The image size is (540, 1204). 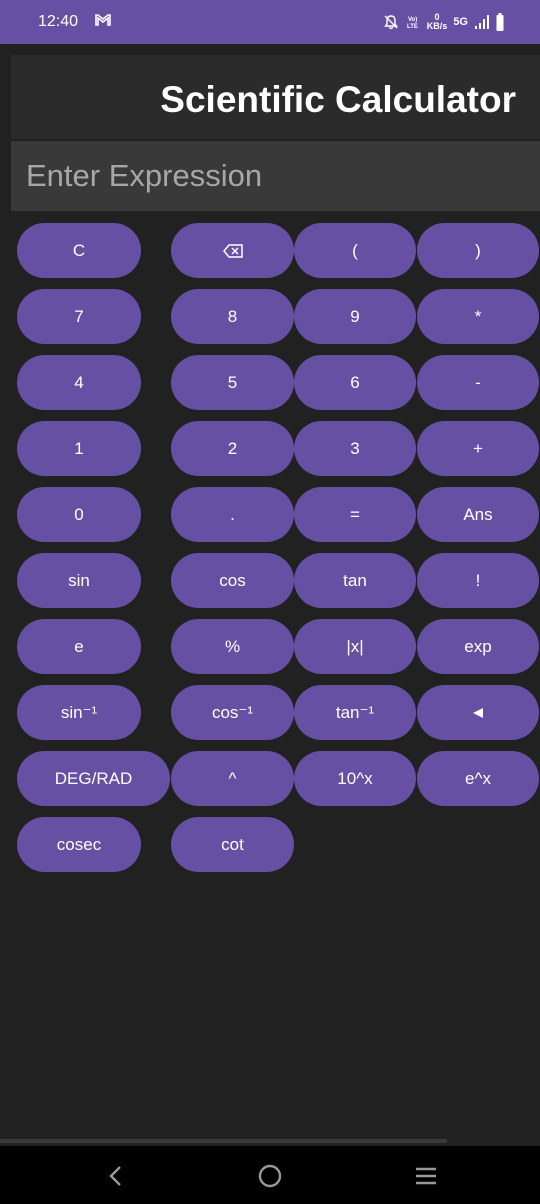 What do you see at coordinates (355, 382) in the screenshot?
I see `six-button: 6` at bounding box center [355, 382].